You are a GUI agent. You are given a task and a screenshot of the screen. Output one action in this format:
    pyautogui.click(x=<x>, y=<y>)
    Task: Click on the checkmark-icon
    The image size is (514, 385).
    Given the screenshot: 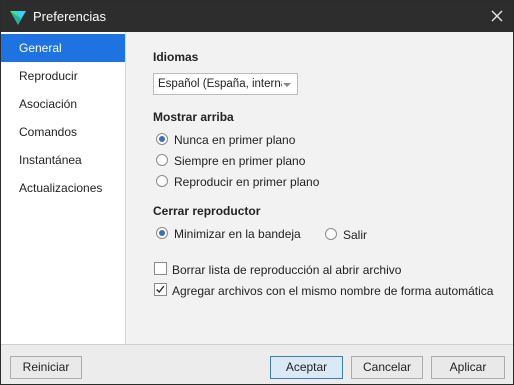 What is the action you would take?
    pyautogui.click(x=160, y=289)
    